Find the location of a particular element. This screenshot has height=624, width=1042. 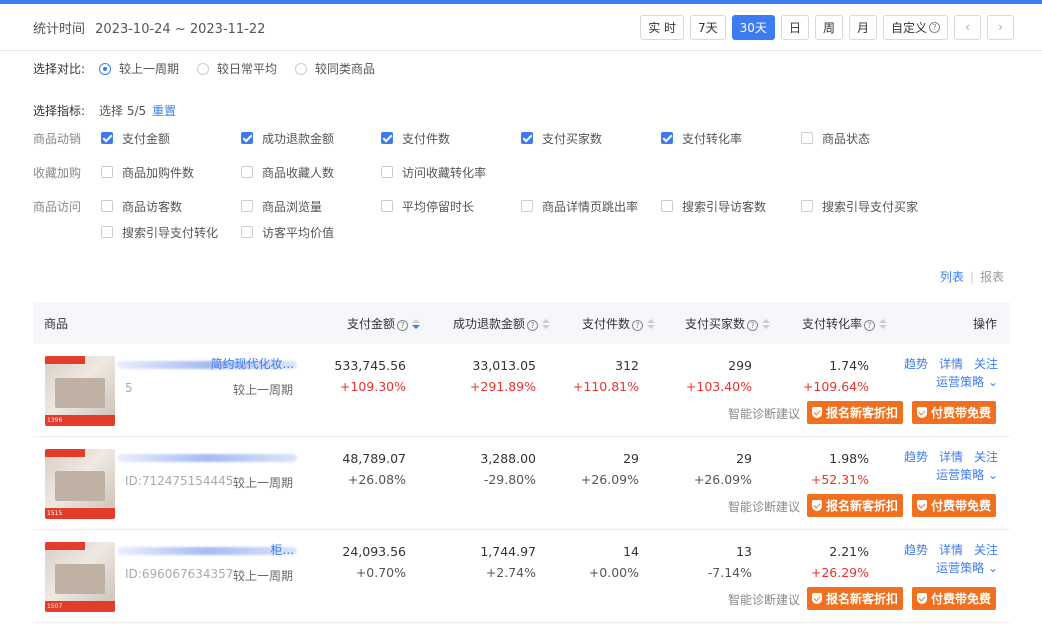

compare-label: 较上一周期 is located at coordinates (263, 483).